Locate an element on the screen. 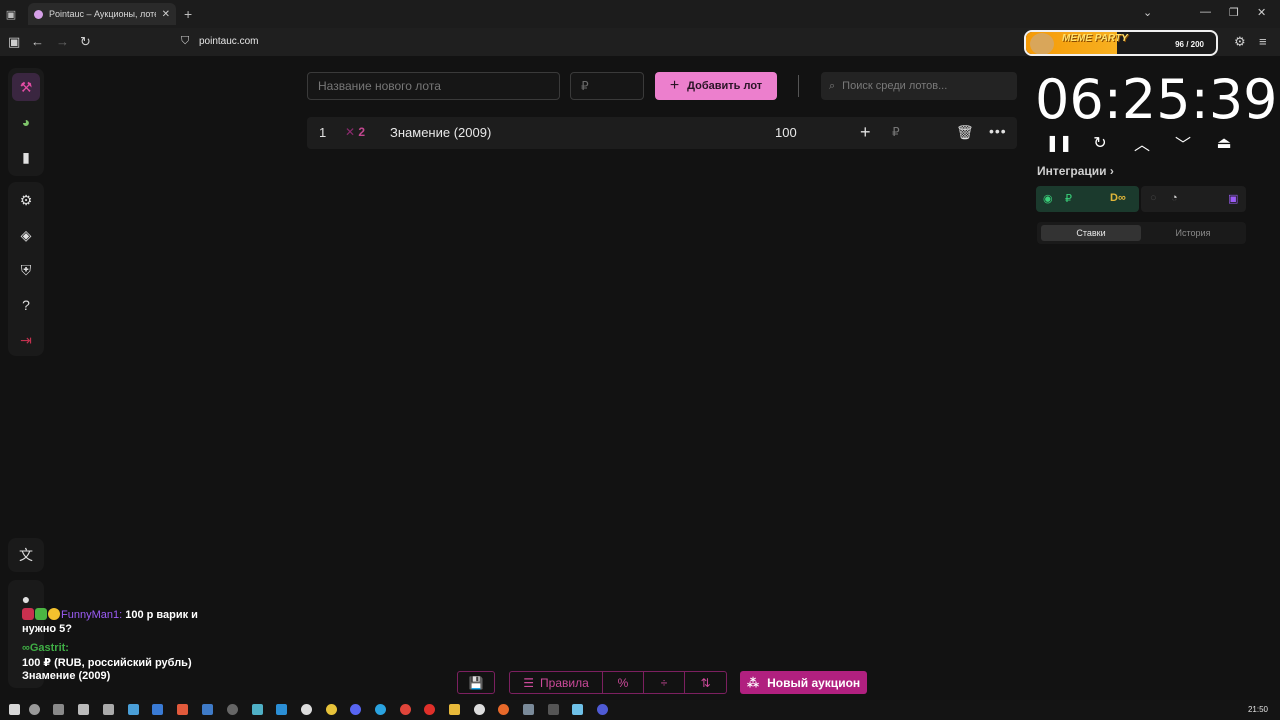 This screenshot has width=1280, height=720. radio-off-icon: ○ is located at coordinates (1153, 198).